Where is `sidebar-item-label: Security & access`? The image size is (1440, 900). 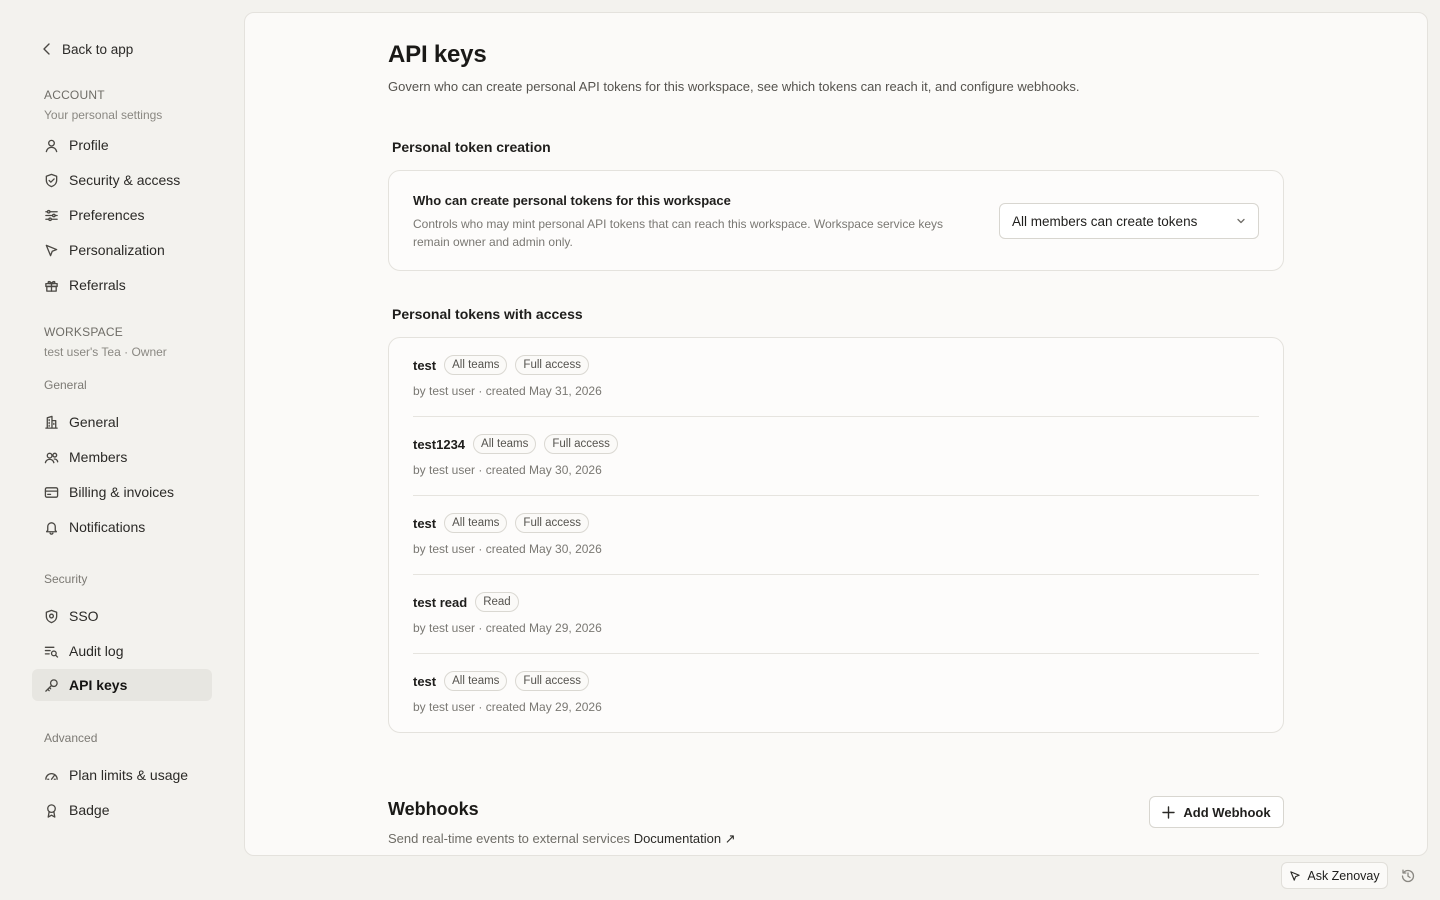
sidebar-item-label: Security & access is located at coordinates (125, 180).